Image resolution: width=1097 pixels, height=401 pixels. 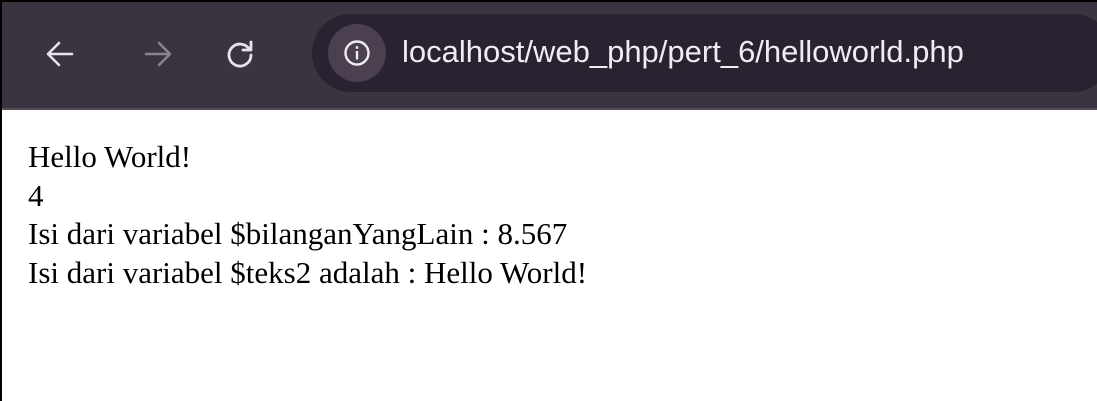 I want to click on address-bar: localhost/web_php/pert_6/helloworld.php, so click(x=704, y=53).